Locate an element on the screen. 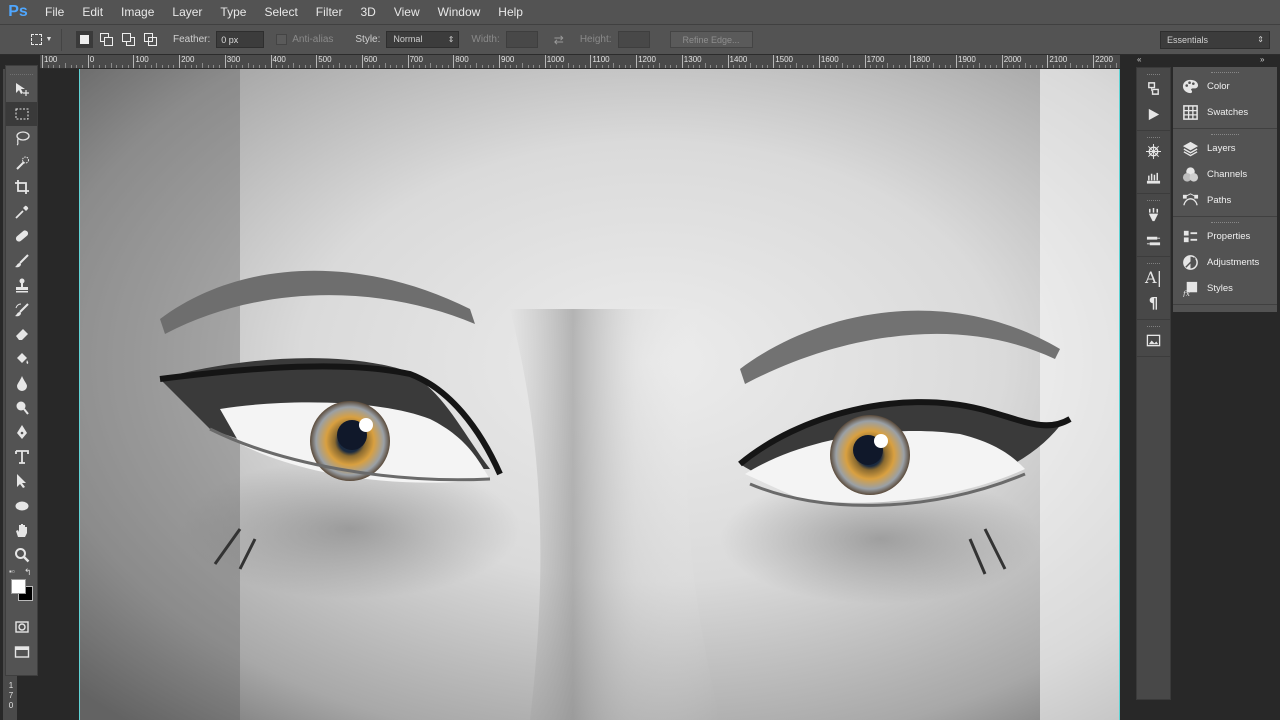 This screenshot has height=720, width=1280. lasso-tool is located at coordinates (21, 138).